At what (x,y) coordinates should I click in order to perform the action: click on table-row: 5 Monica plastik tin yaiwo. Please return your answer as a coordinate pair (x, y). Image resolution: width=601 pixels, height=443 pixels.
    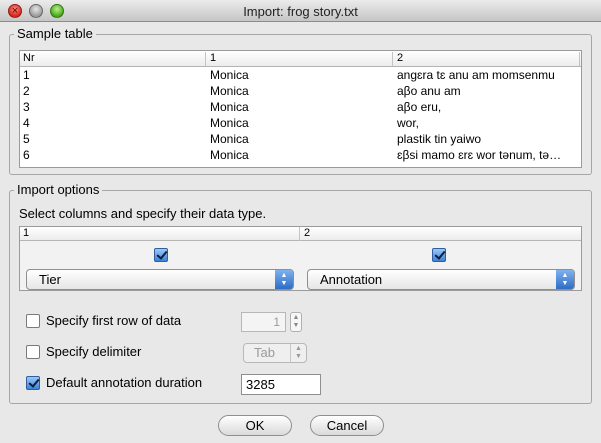
    Looking at the image, I should click on (300, 139).